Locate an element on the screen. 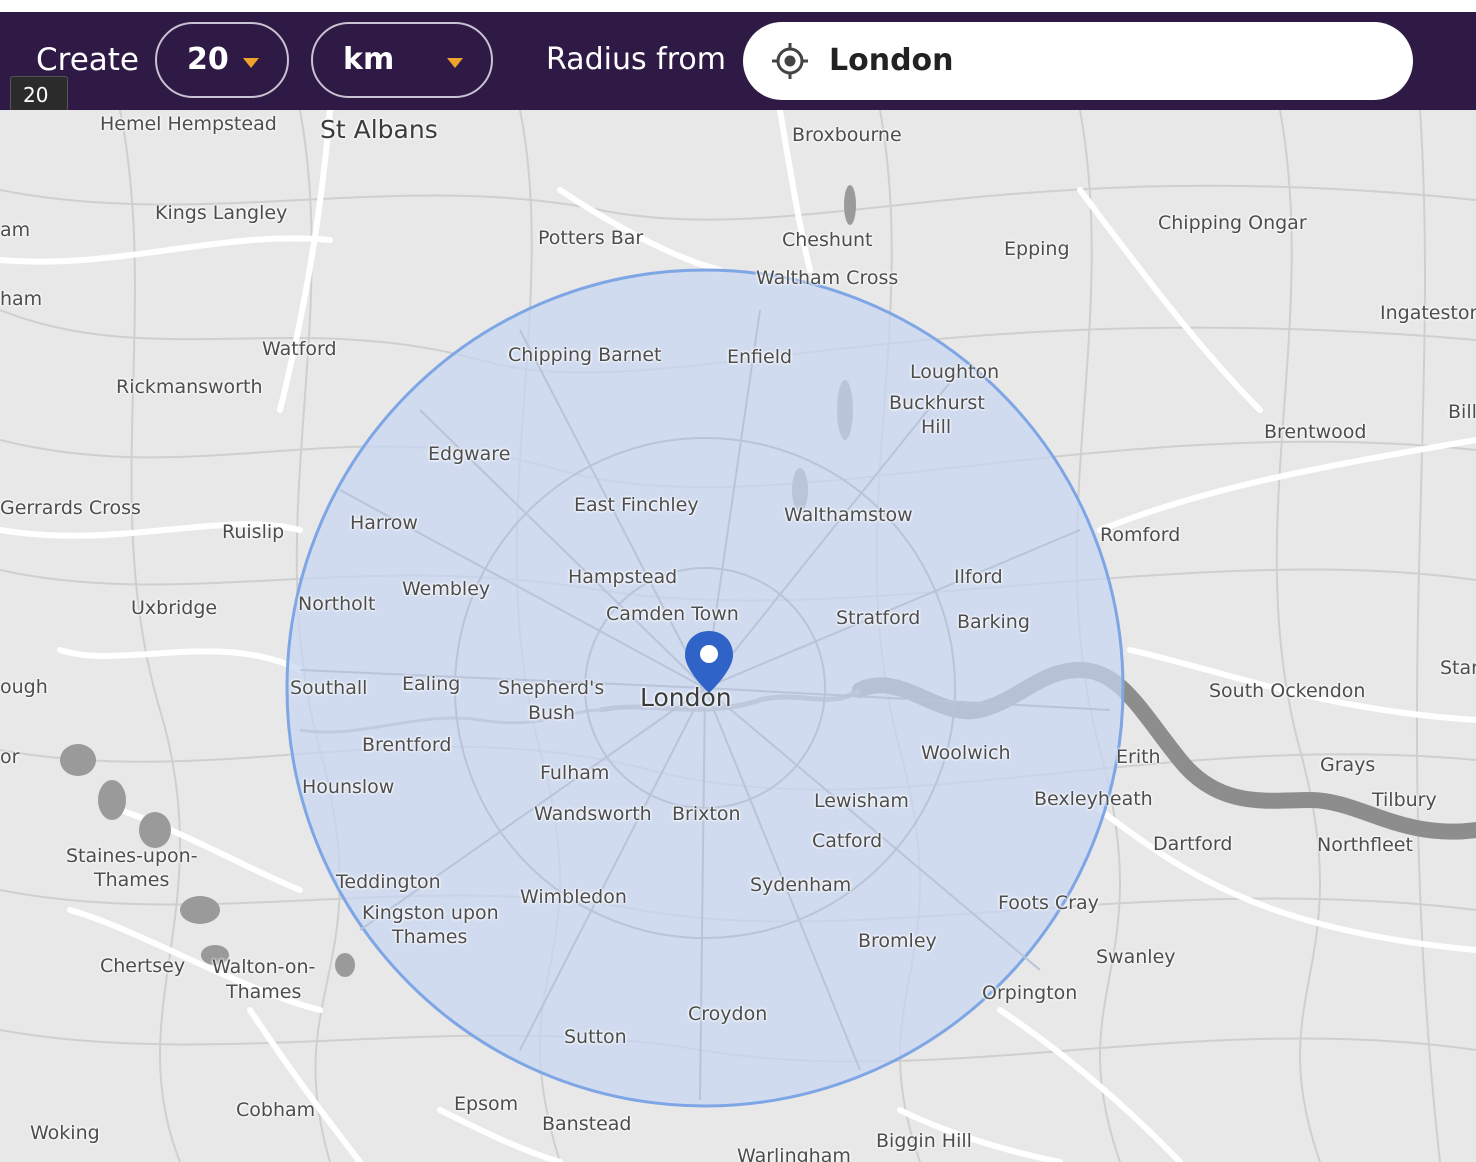 Image resolution: width=1476 pixels, height=1162 pixels. place-label: Enfield is located at coordinates (760, 357).